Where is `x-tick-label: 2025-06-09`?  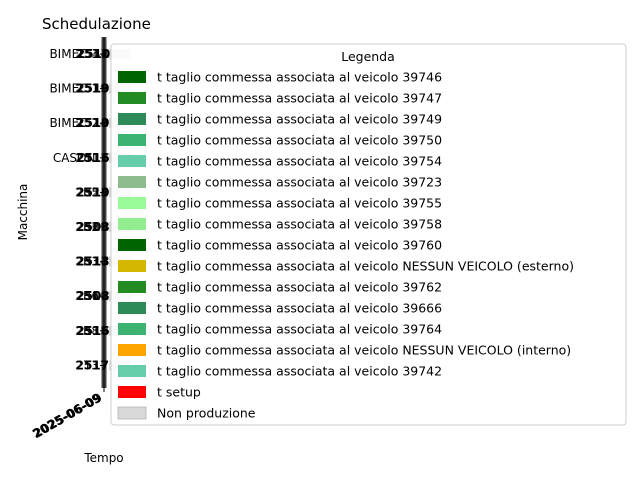
x-tick-label: 2025-06-09 is located at coordinates (67, 415).